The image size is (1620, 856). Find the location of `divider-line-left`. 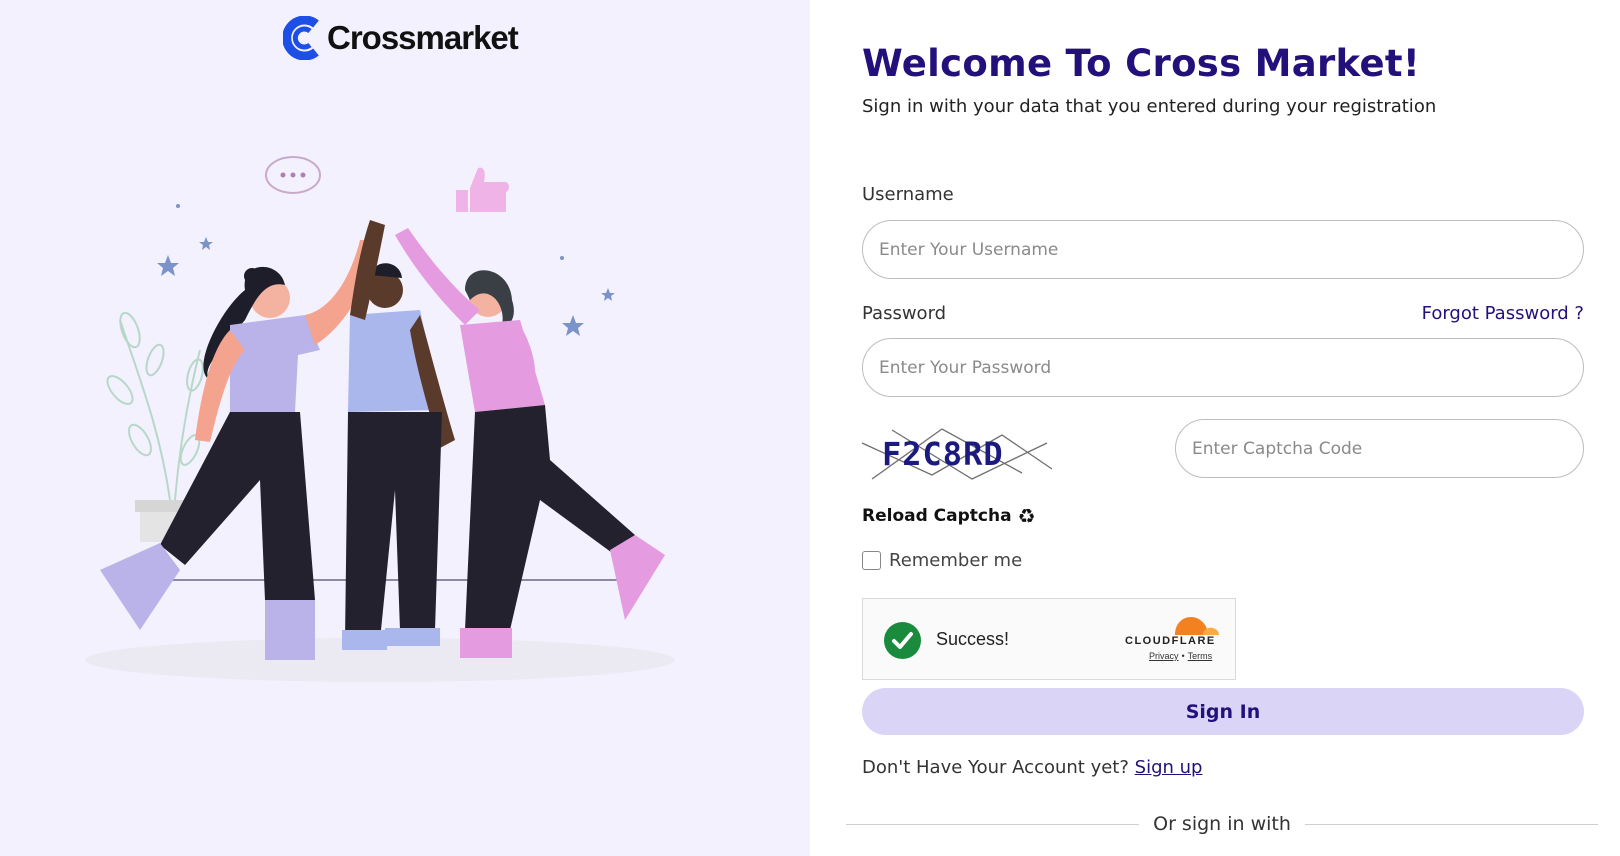

divider-line-left is located at coordinates (993, 824).